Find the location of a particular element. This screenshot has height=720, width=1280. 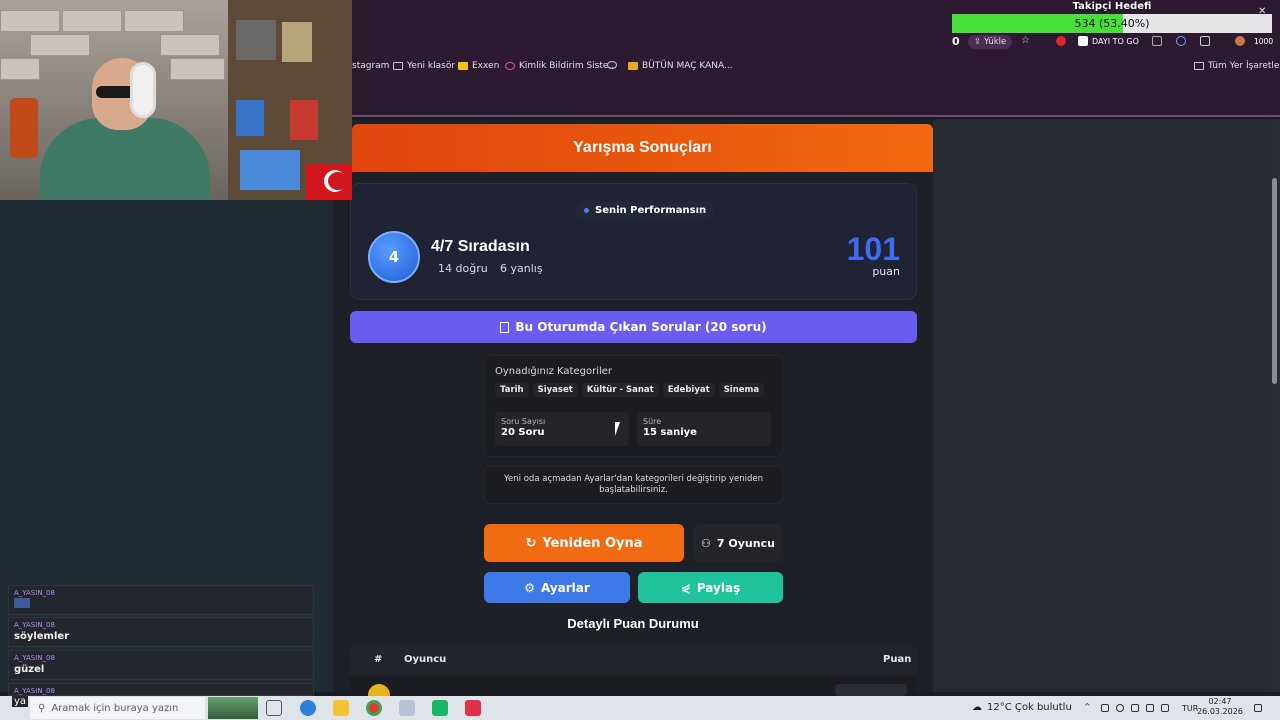

bookmark-label: stagram is located at coordinates (371, 66).